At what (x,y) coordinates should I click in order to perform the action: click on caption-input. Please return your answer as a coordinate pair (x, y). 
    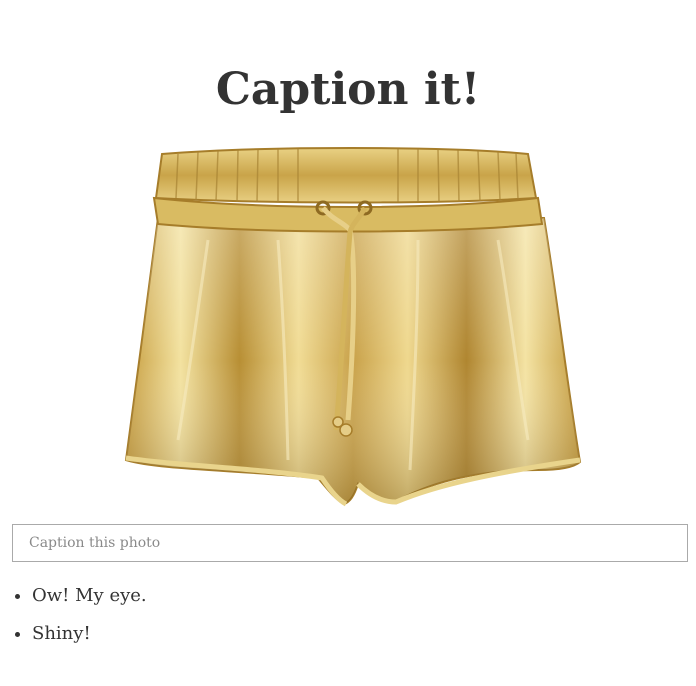
    Looking at the image, I should click on (350, 543).